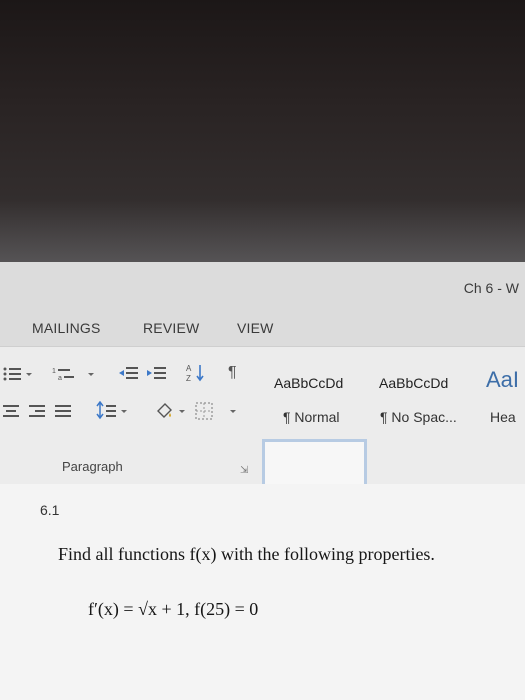 The image size is (525, 700). I want to click on shading-icon, so click(171, 411).